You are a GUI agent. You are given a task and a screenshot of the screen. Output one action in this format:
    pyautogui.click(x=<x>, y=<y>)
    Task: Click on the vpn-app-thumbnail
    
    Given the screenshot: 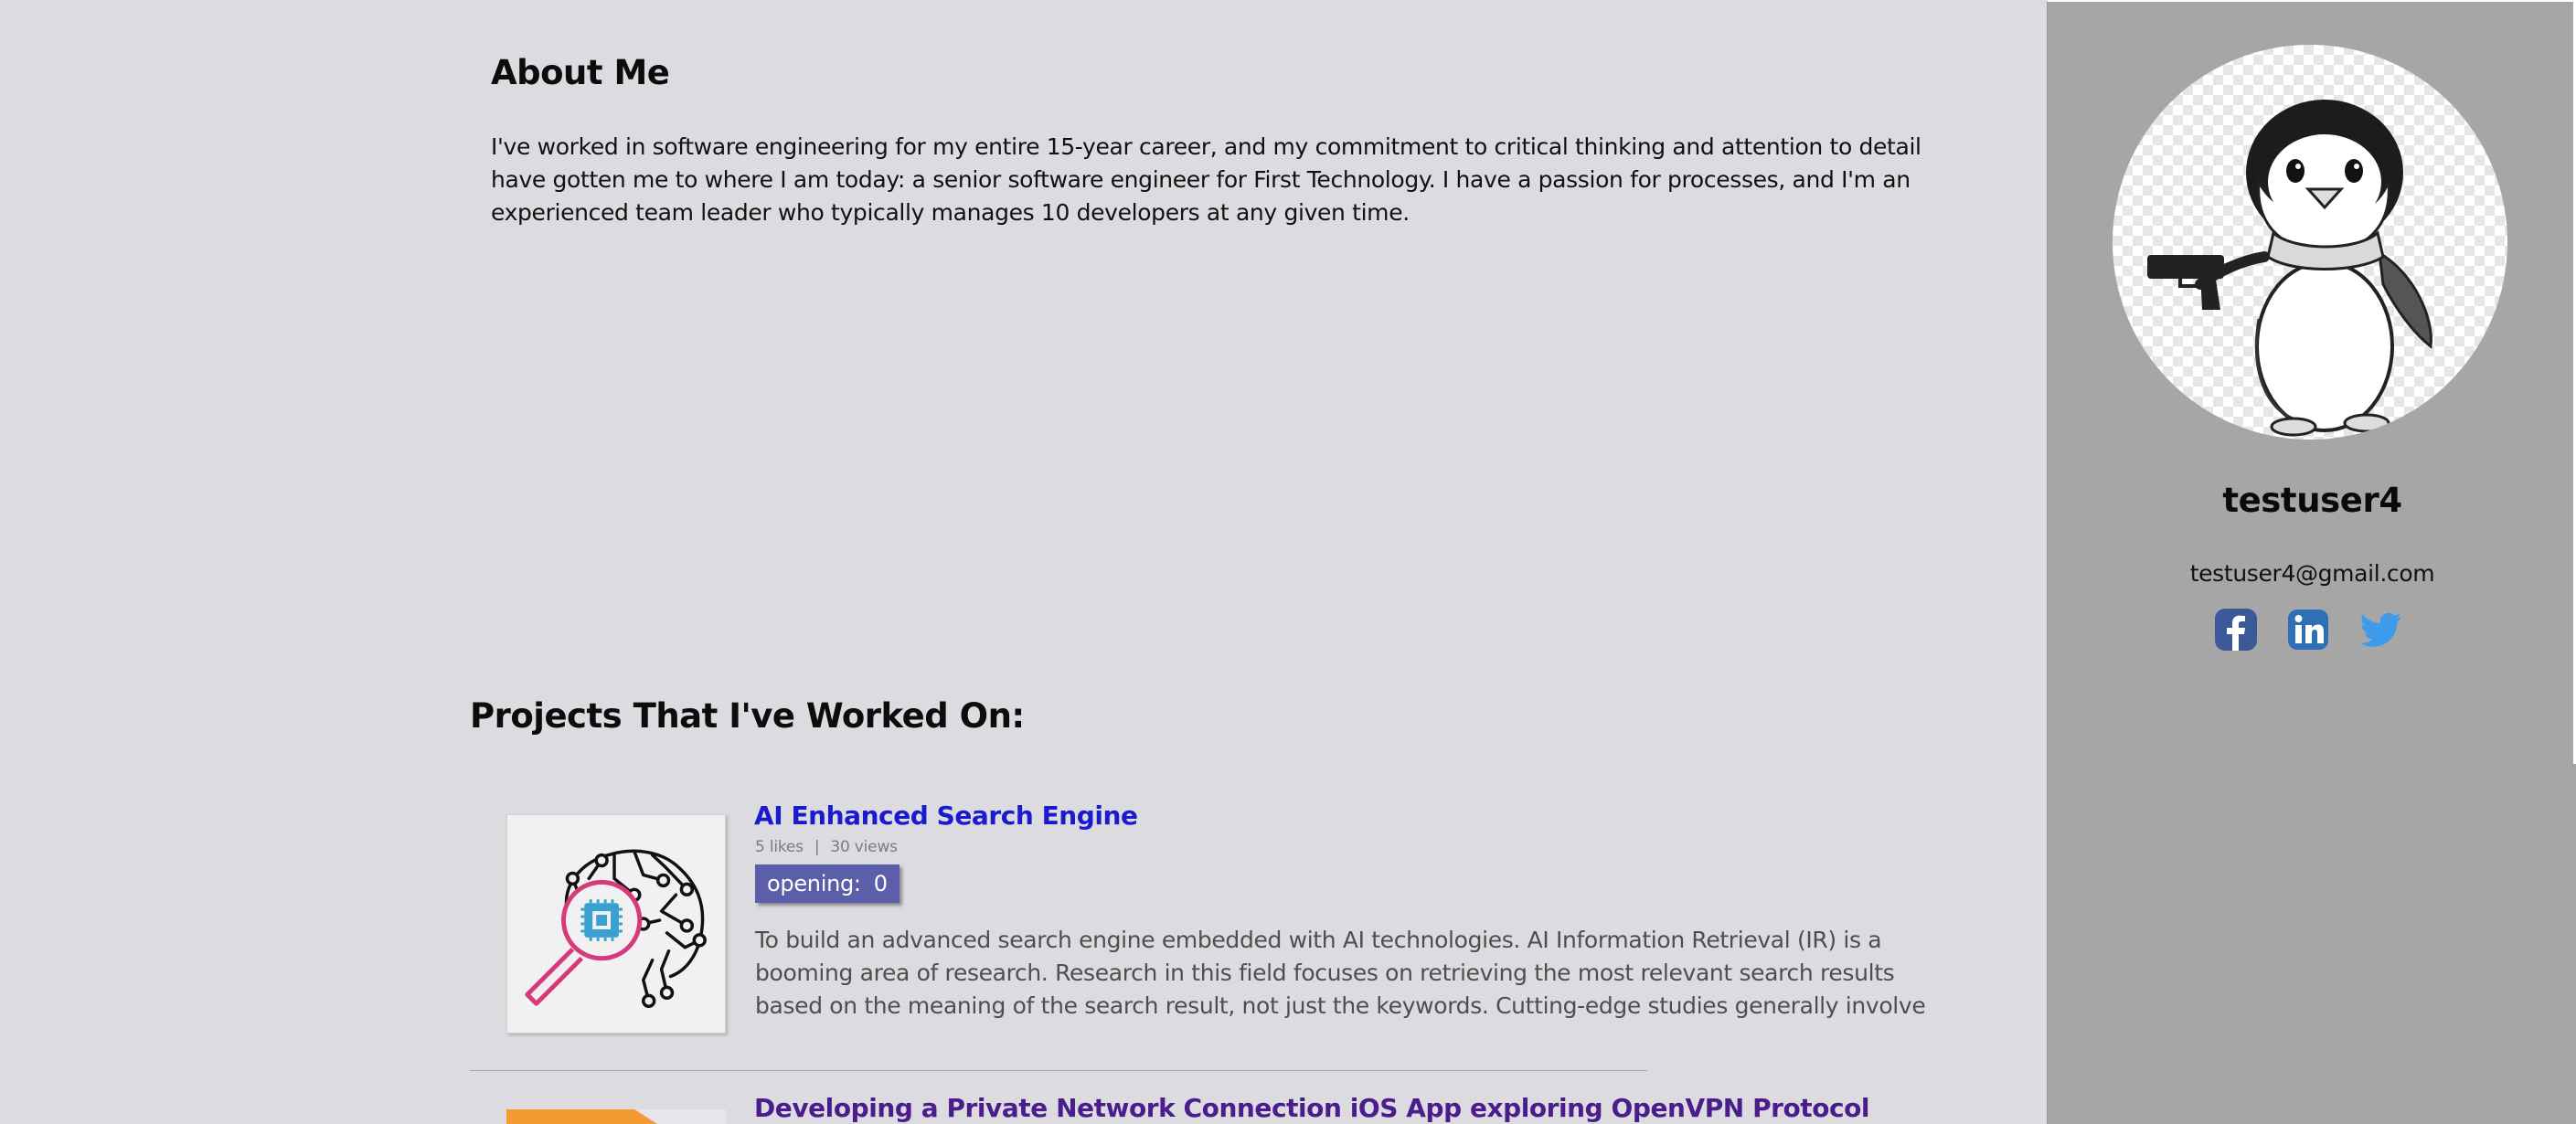 What is the action you would take?
    pyautogui.click(x=616, y=1116)
    